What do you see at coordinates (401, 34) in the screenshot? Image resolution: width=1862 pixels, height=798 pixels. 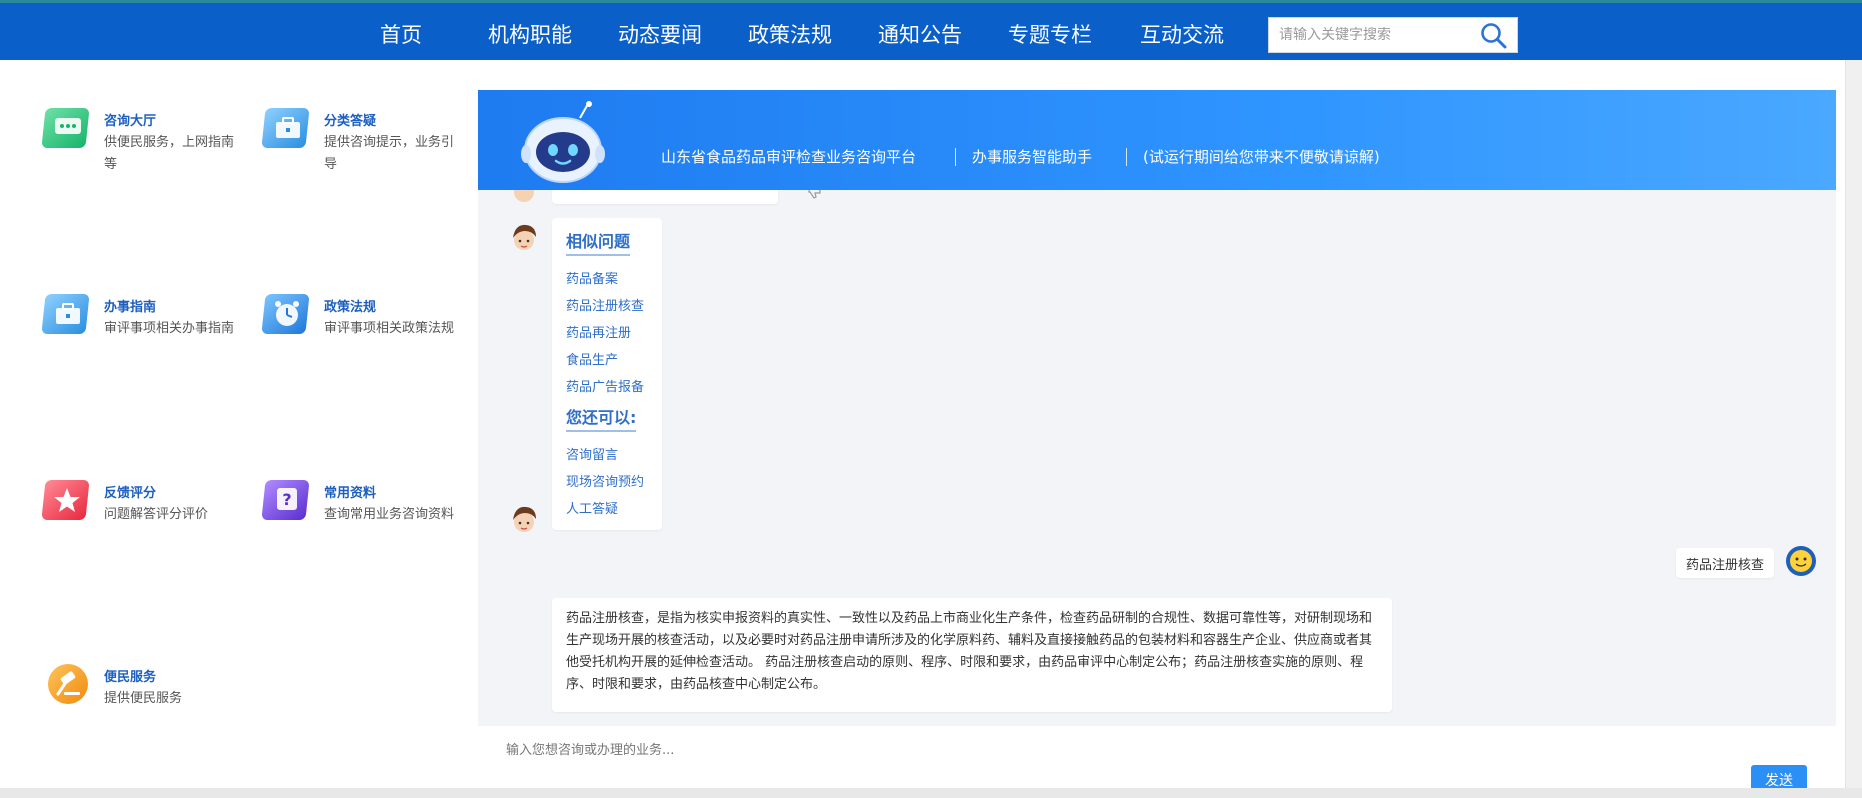 I see `nav-home: 首页` at bounding box center [401, 34].